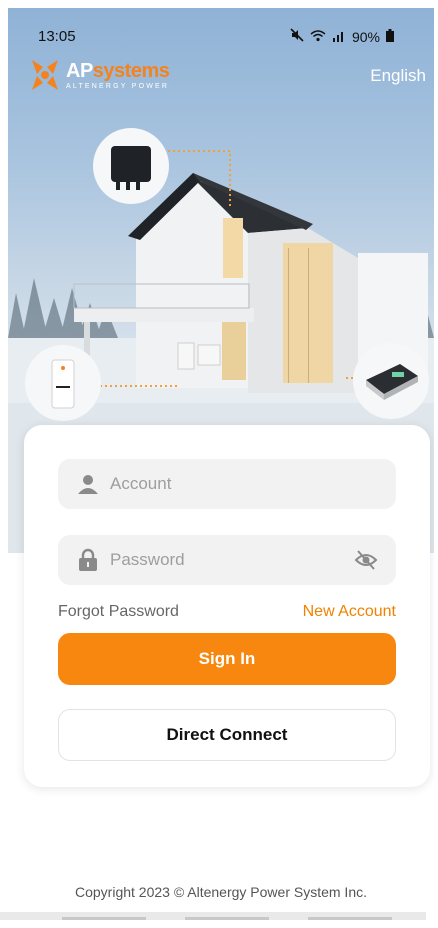 This screenshot has height=928, width=438. I want to click on user-icon, so click(88, 484).